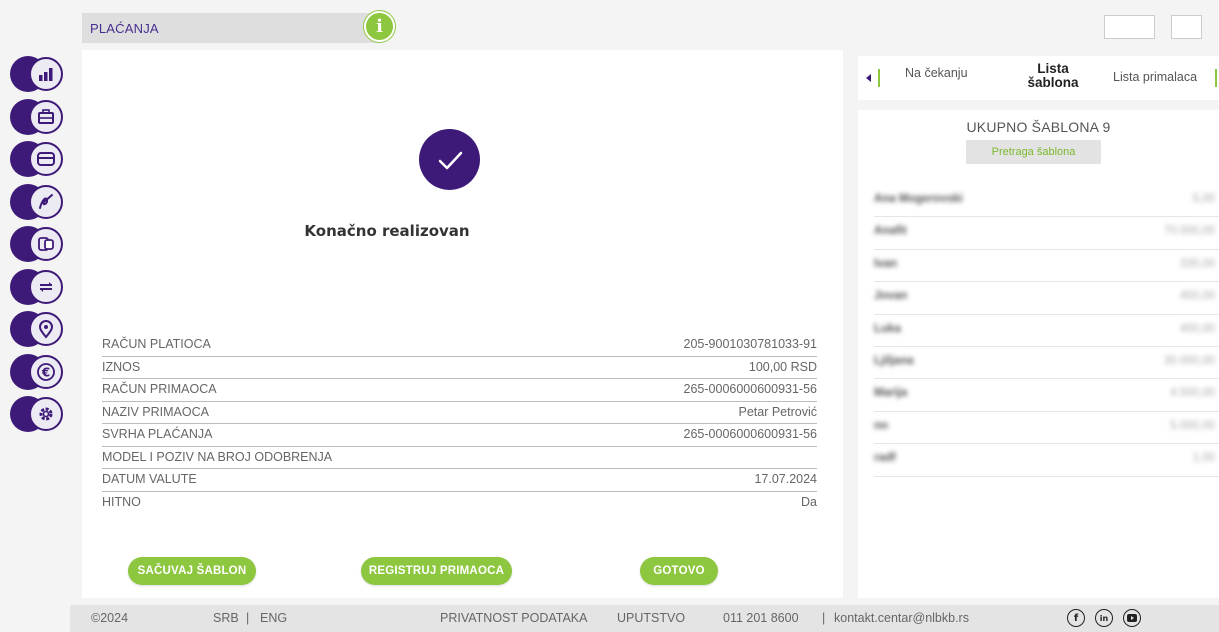  Describe the element at coordinates (873, 78) in the screenshot. I see `tabs-prev-button` at that location.